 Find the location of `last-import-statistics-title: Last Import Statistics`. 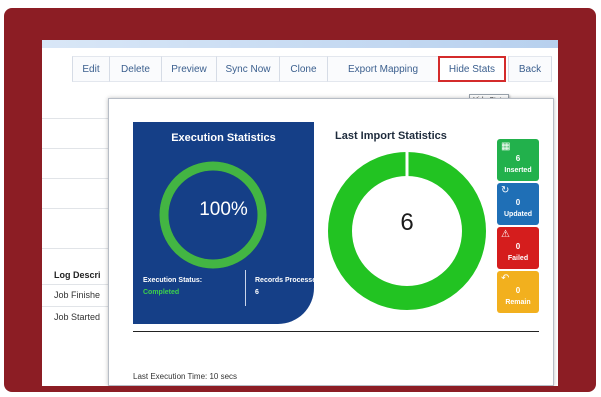

last-import-statistics-title: Last Import Statistics is located at coordinates (391, 136).